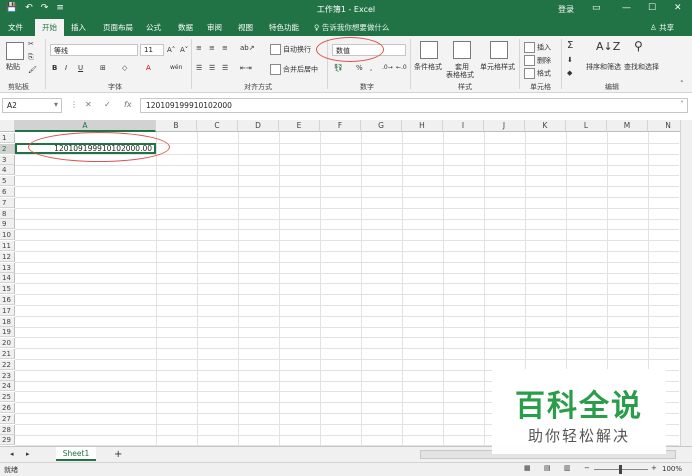  I want to click on font-size-dropdown: 11, so click(152, 50).